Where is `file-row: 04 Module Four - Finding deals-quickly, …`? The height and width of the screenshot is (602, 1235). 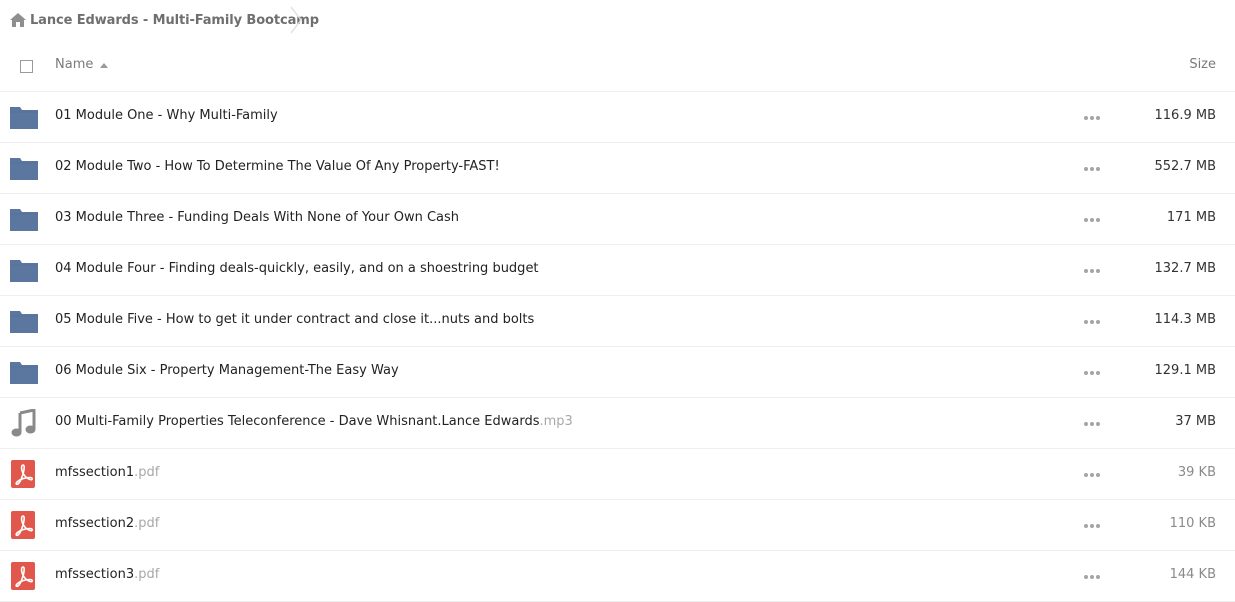
file-row: 04 Module Four - Finding deals-quickly, … is located at coordinates (617, 270).